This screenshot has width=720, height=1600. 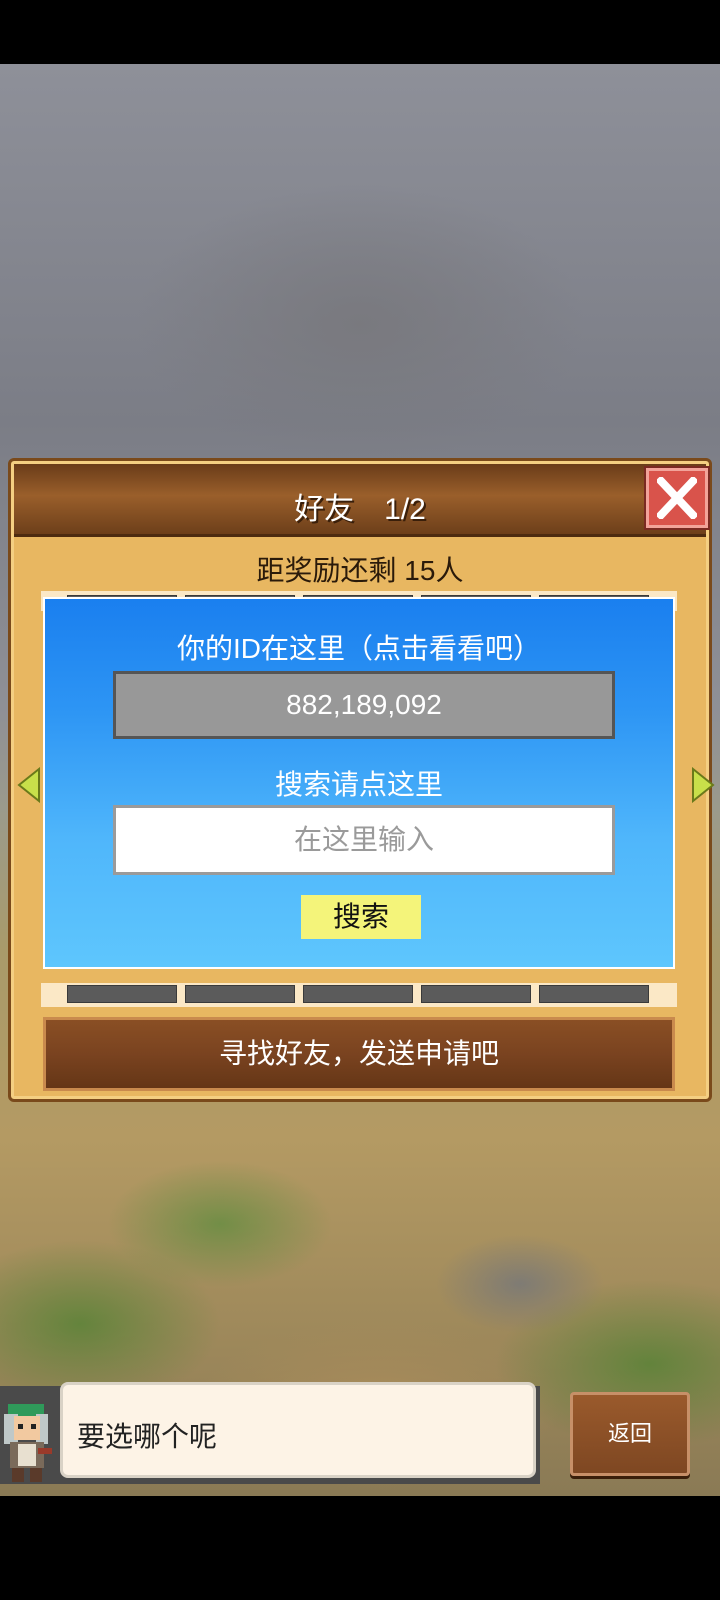 I want to click on dialog-title-bar: 好友 1/2, so click(x=361, y=500).